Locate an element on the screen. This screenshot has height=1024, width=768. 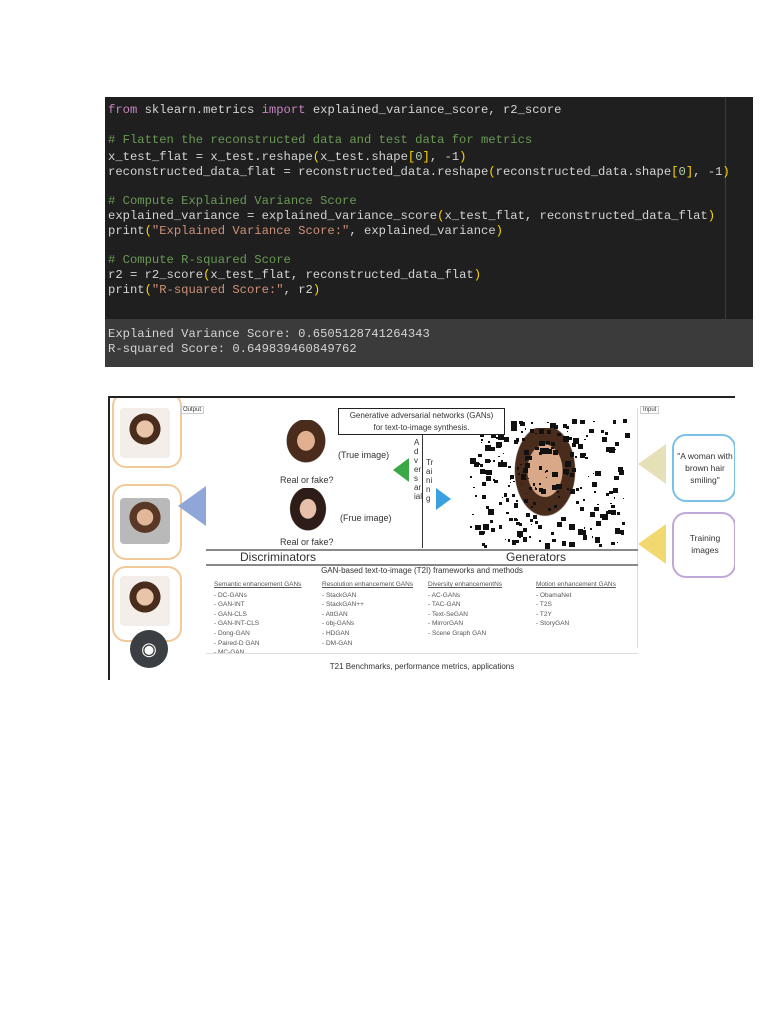
fake-image-label: (Frue image) is located at coordinates (366, 518).